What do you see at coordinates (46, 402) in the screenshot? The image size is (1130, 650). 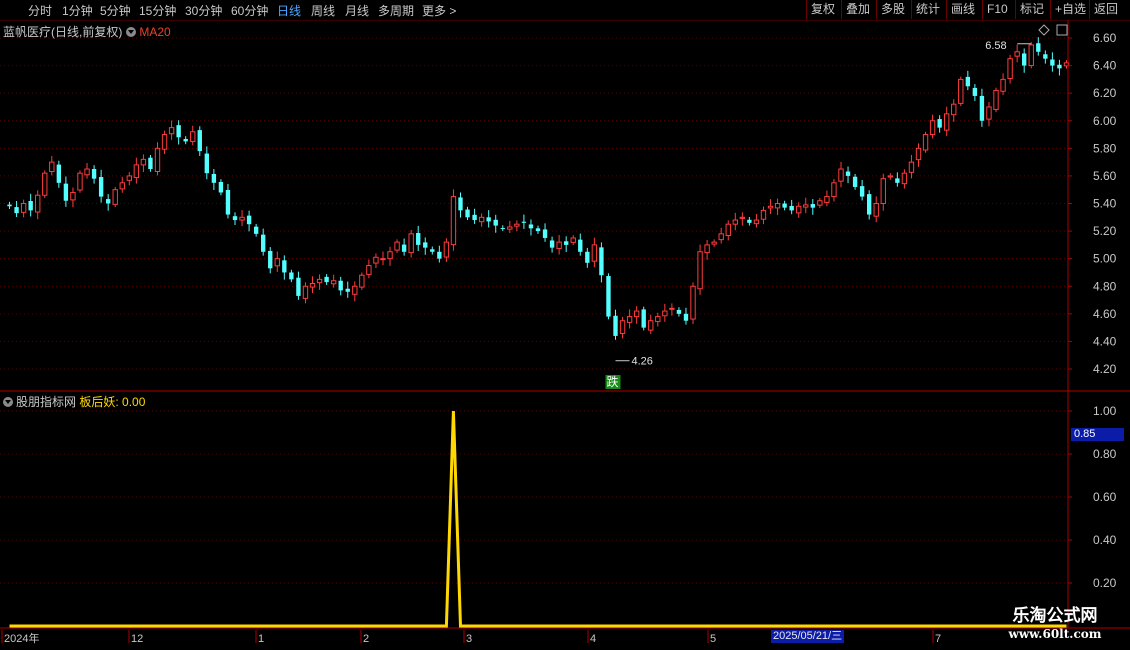 I see `indicator-name: 股朋指标网` at bounding box center [46, 402].